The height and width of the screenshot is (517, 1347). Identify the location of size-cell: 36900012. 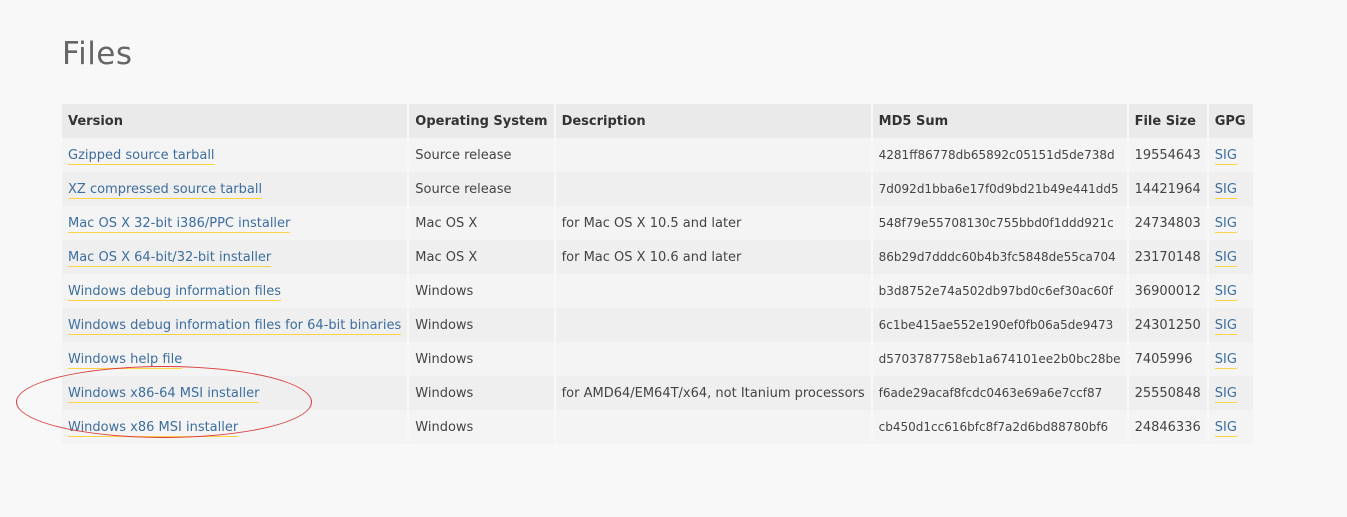
(1167, 291).